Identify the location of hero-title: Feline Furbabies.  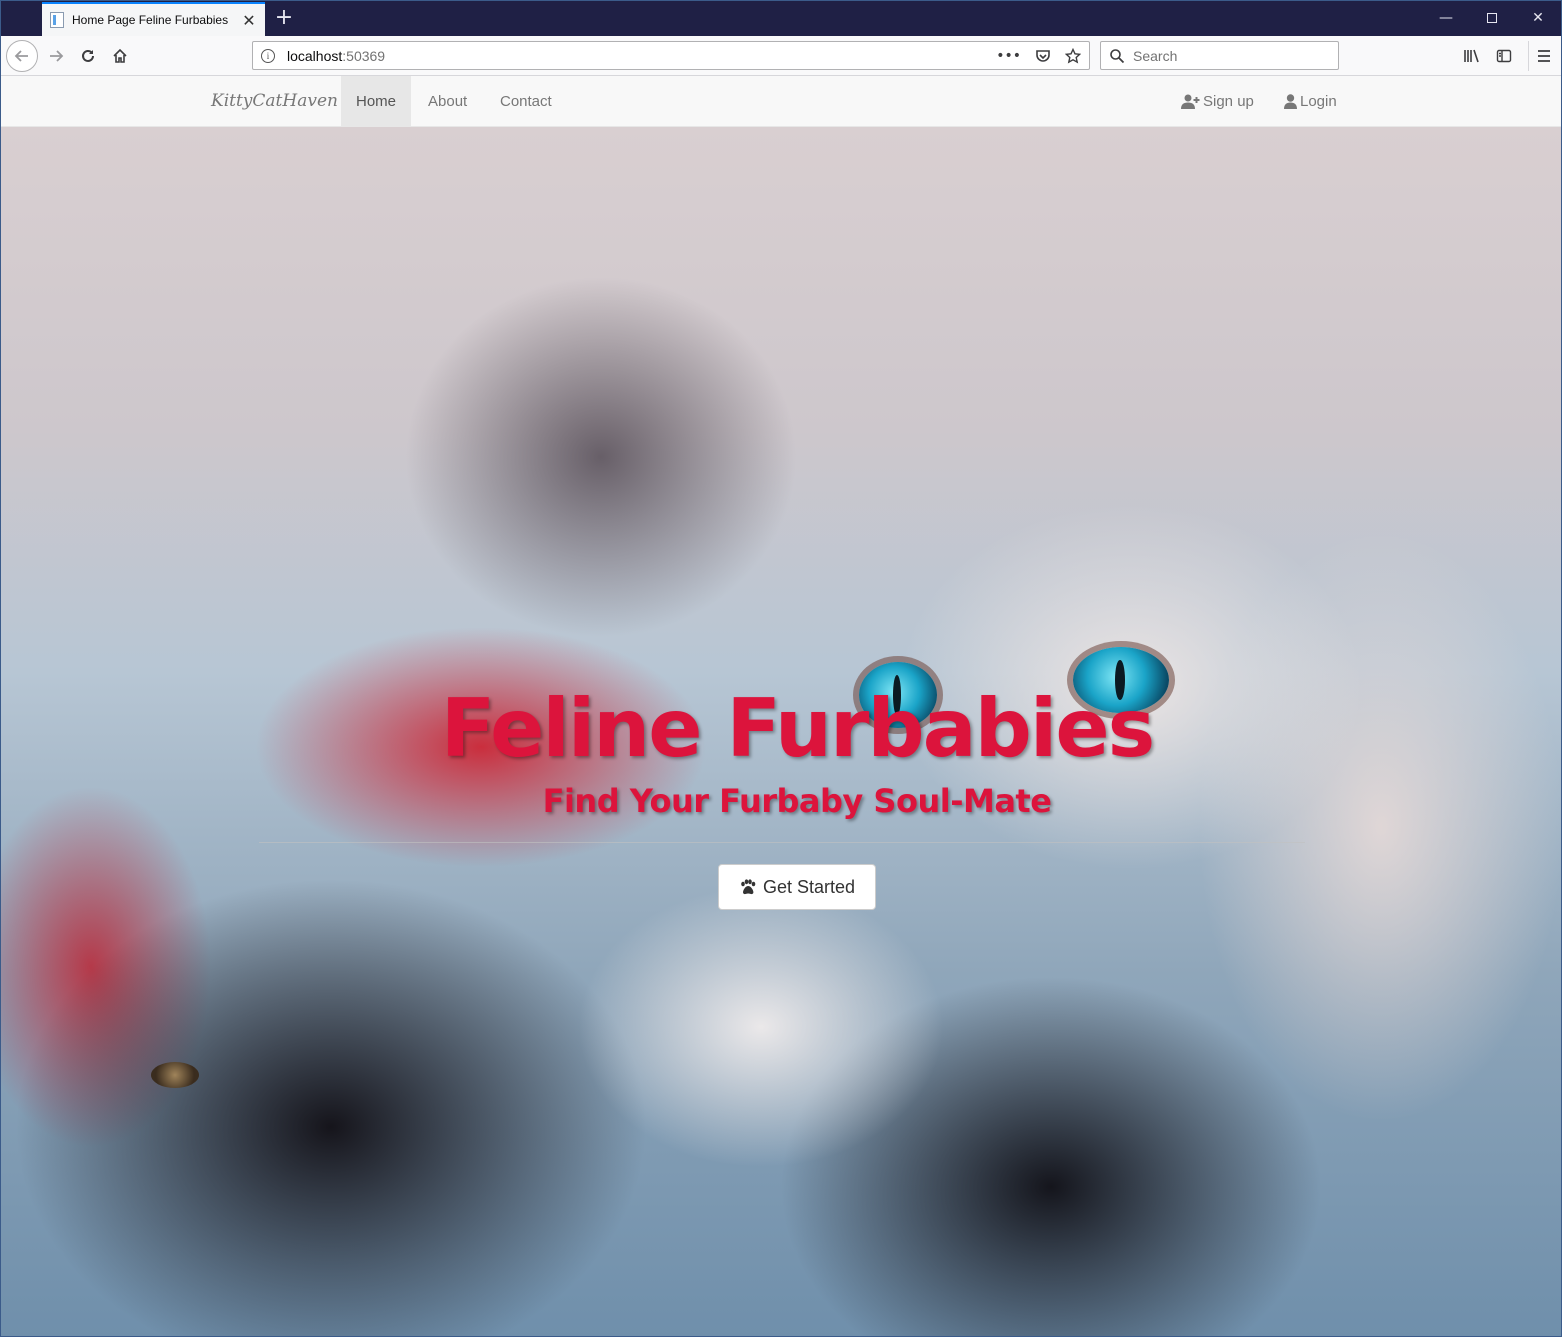
(797, 728).